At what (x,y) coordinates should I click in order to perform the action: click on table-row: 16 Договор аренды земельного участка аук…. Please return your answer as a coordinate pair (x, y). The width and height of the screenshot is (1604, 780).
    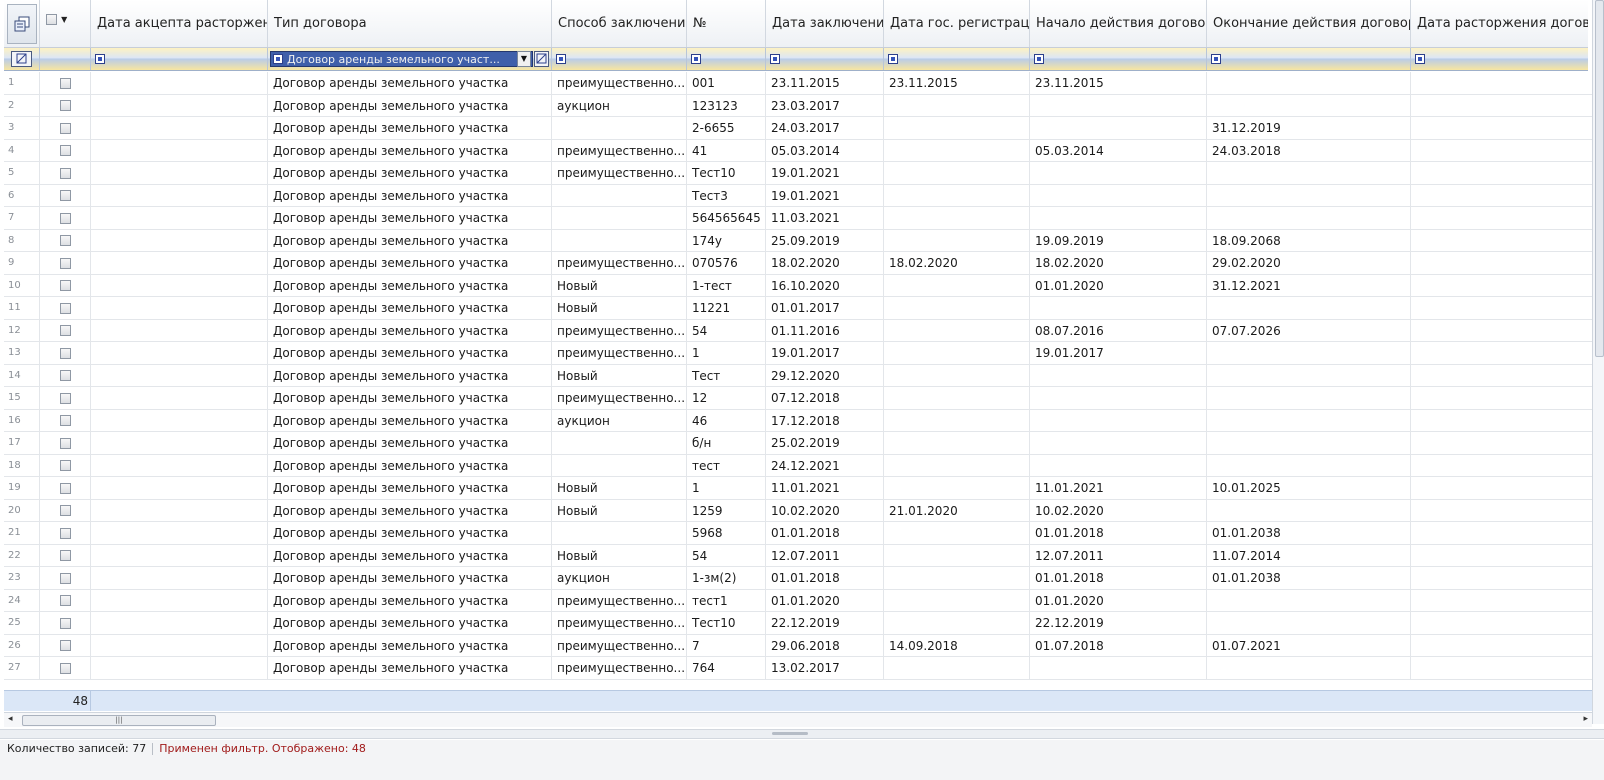
    Looking at the image, I should click on (798, 420).